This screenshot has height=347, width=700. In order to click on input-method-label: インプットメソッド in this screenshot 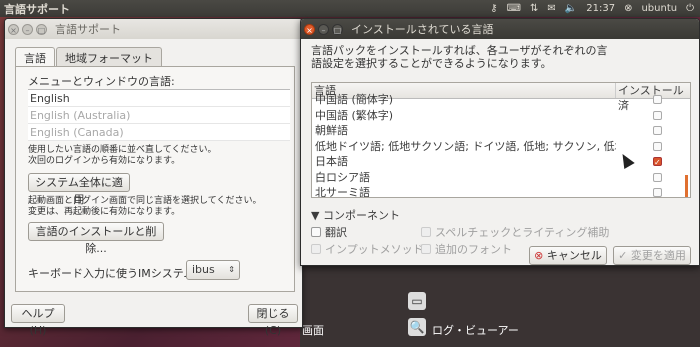, I will do `click(374, 249)`.